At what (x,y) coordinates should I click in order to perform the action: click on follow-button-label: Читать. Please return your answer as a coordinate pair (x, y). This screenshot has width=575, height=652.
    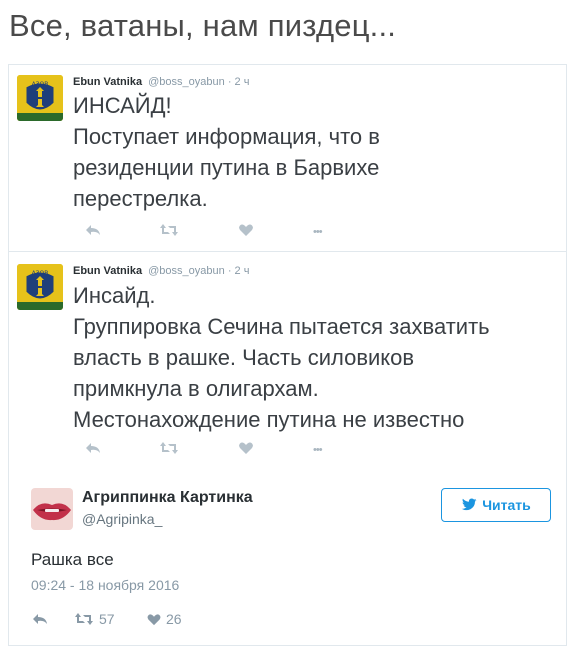
    Looking at the image, I should click on (506, 505).